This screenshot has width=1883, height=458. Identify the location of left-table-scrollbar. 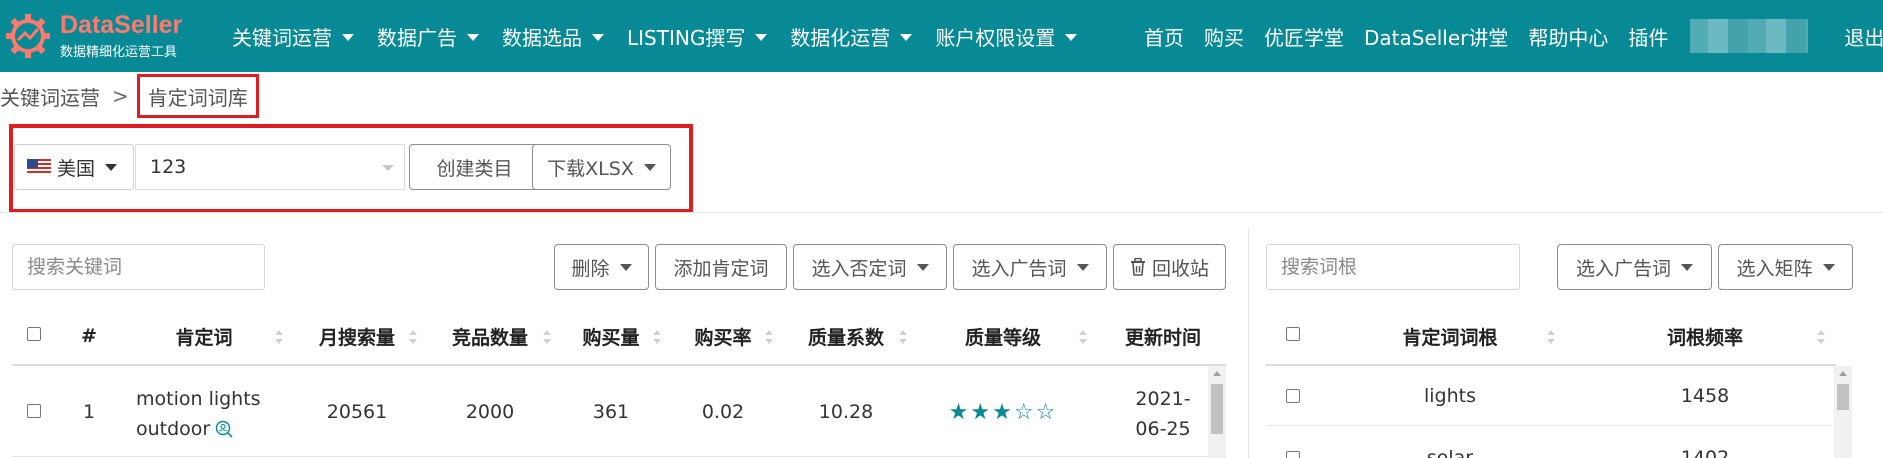
(1217, 412).